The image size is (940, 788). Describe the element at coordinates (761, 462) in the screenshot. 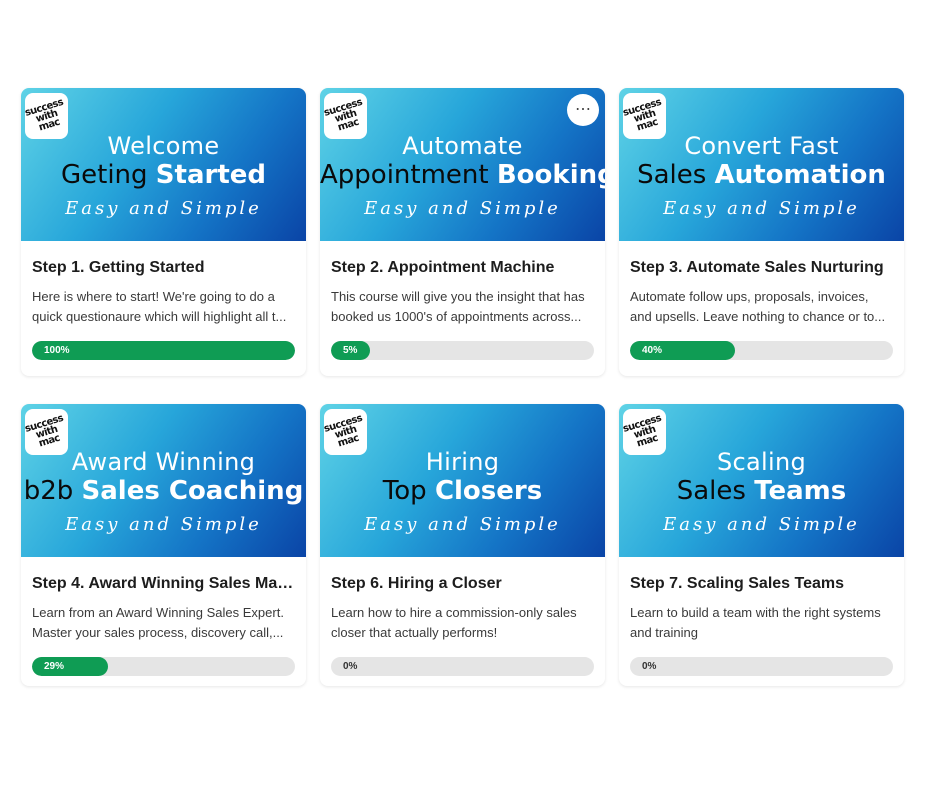

I see `thumbnail-heading: Scaling` at that location.